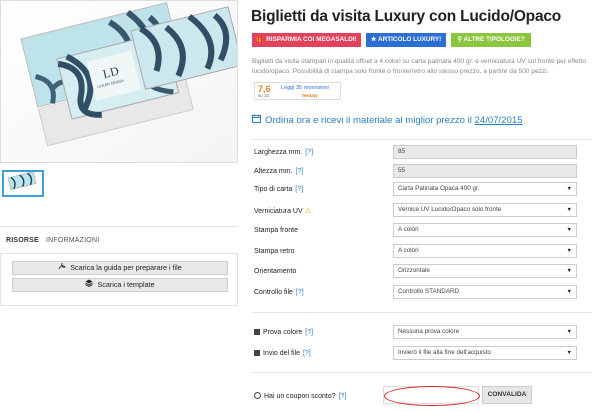 This screenshot has height=412, width=600. Describe the element at coordinates (305, 88) in the screenshot. I see `reviews-link: Leggi 35 recensioni` at that location.